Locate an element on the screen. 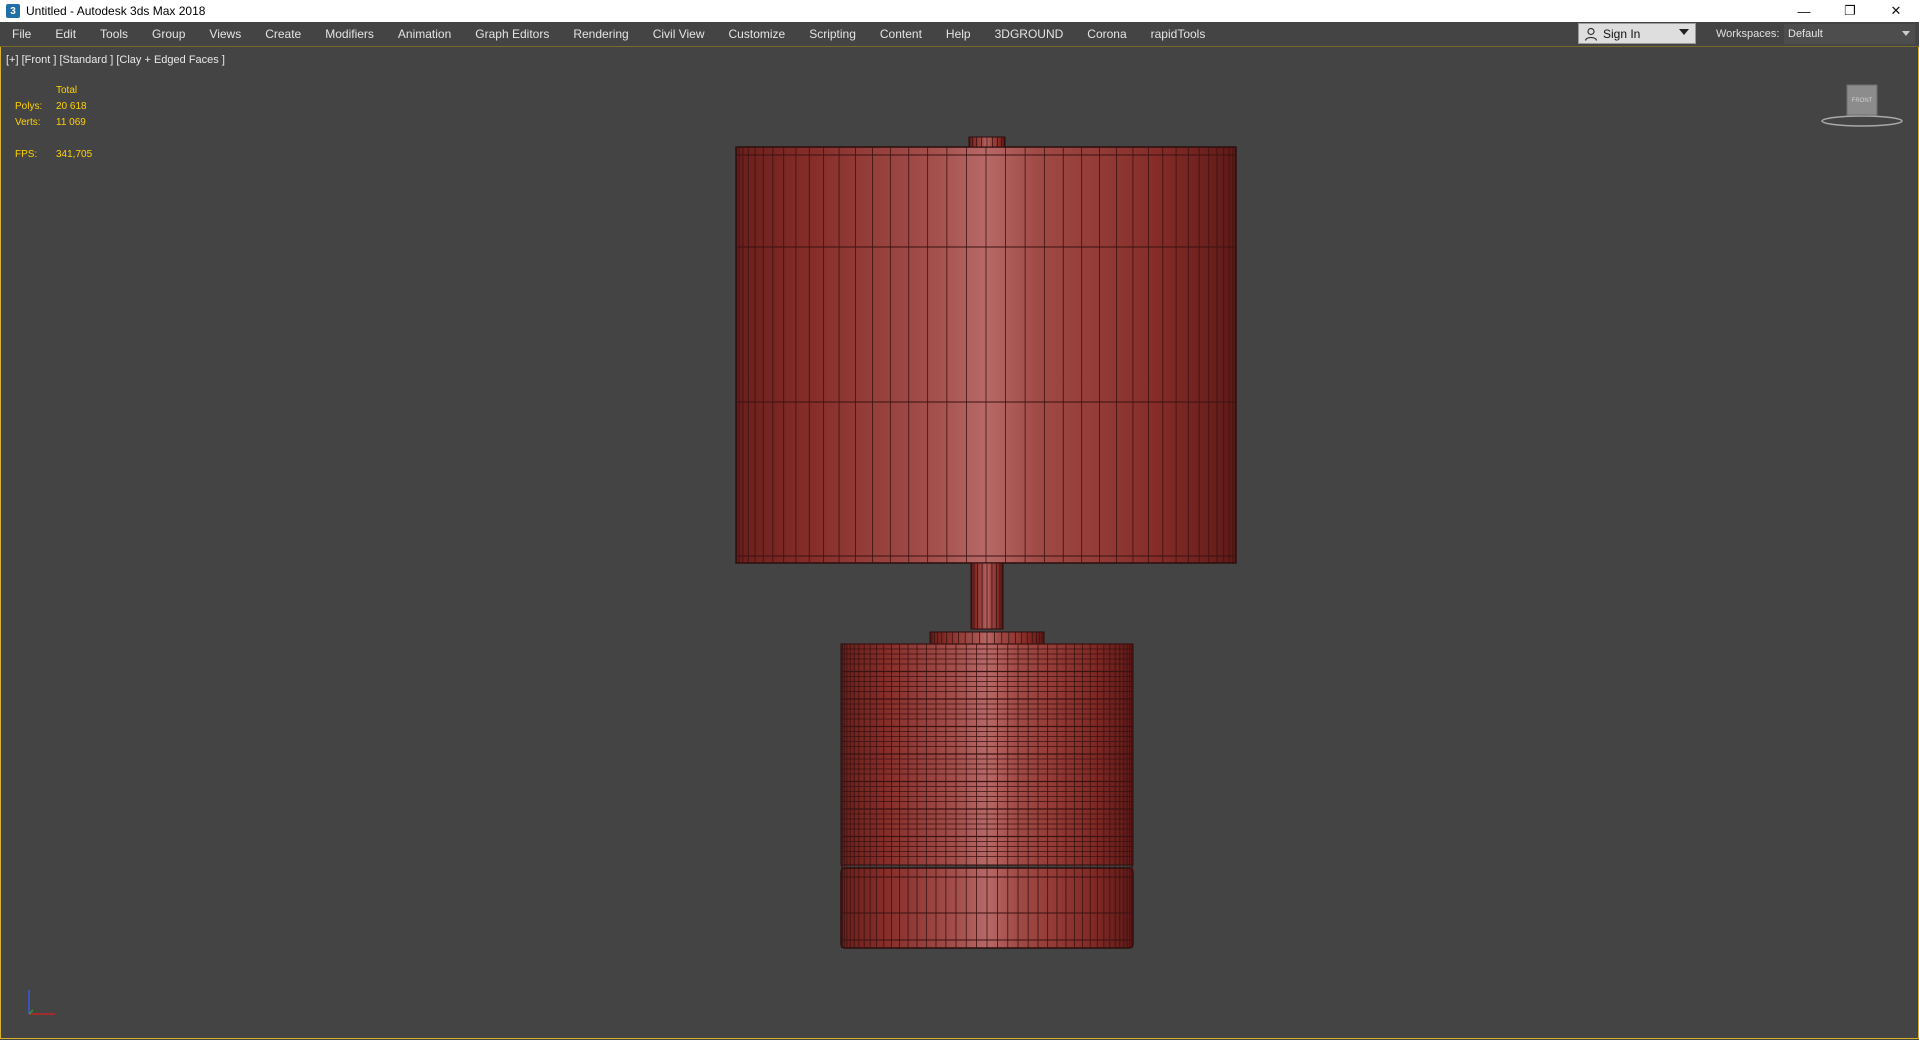  lamp-top-finial is located at coordinates (987, 142).